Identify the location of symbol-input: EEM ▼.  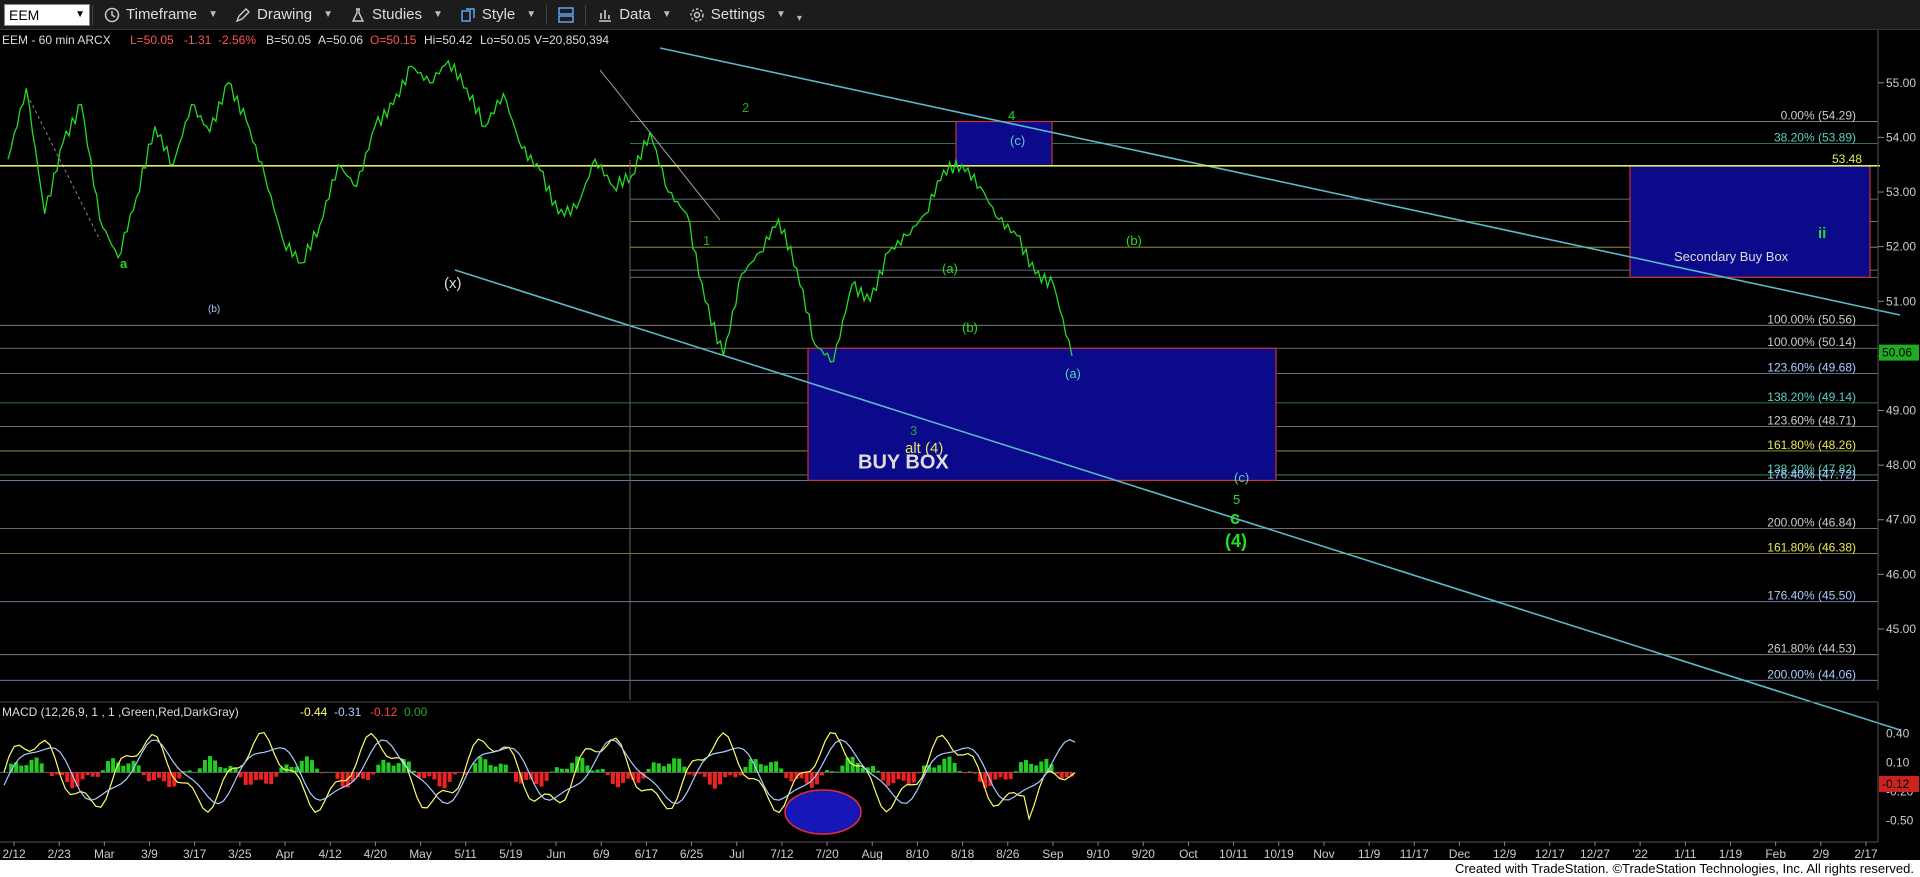
(47, 14).